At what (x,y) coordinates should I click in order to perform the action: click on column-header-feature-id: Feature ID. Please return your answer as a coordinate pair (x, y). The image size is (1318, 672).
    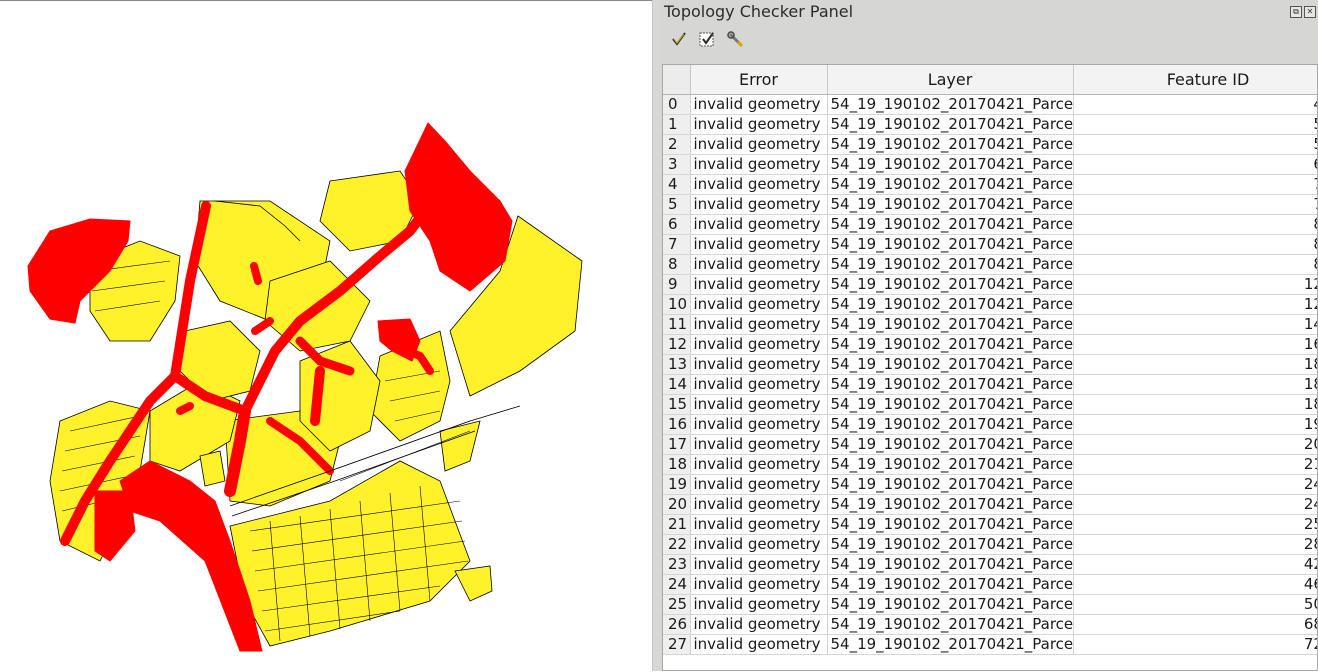
    Looking at the image, I should click on (1195, 80).